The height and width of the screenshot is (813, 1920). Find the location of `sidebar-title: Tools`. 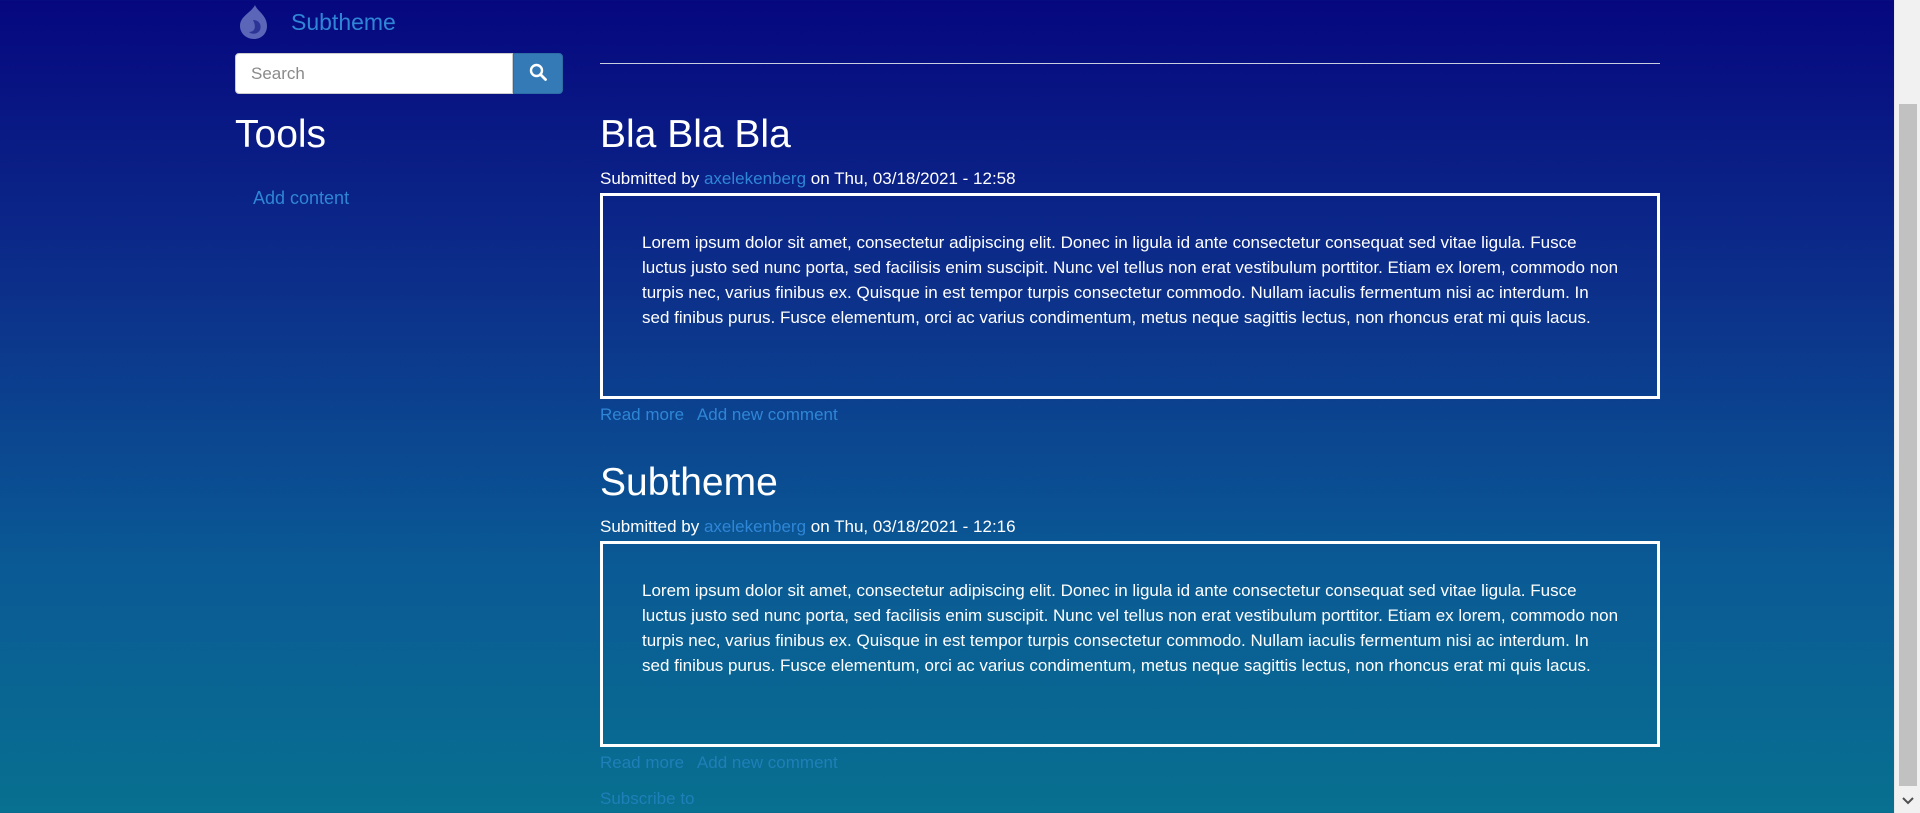

sidebar-title: Tools is located at coordinates (281, 134).